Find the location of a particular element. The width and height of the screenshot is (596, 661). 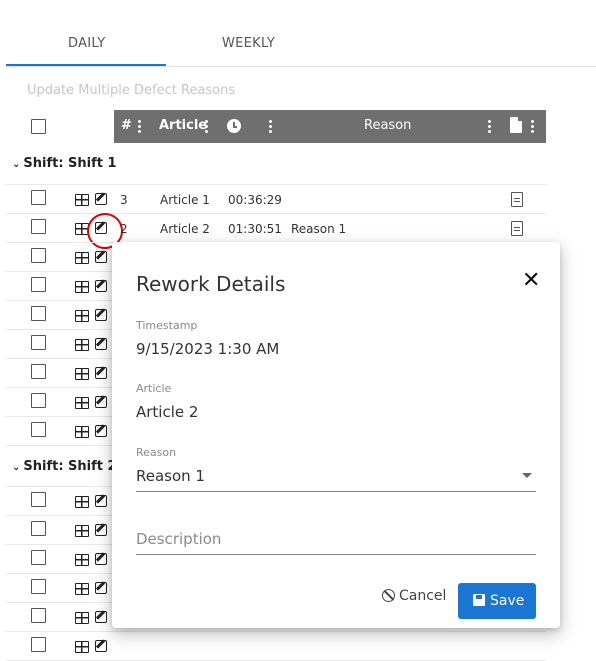

group-label: Shift: Shift 1 is located at coordinates (70, 163).